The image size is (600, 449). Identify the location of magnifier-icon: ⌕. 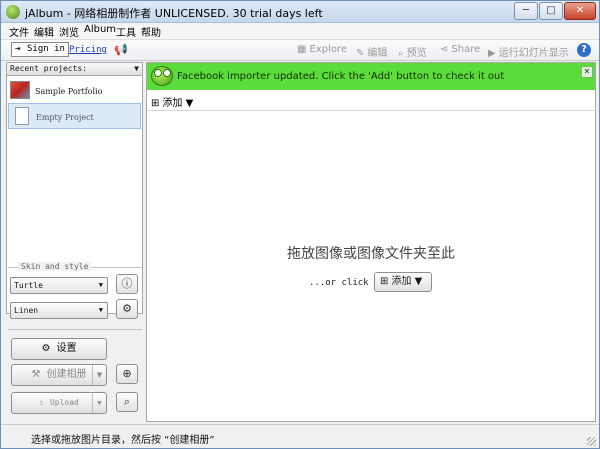
(401, 53).